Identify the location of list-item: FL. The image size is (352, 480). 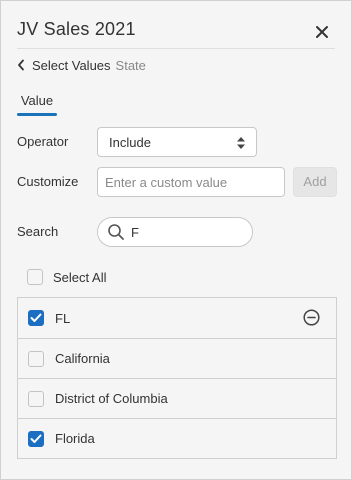
(177, 318).